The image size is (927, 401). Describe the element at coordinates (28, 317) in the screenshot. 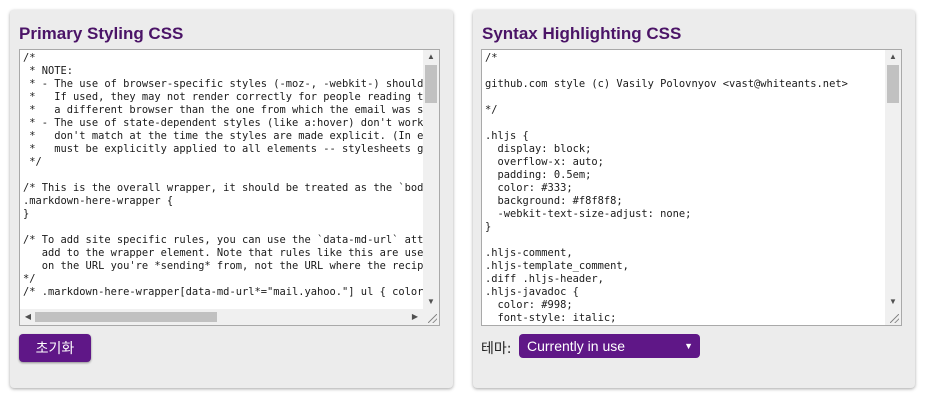

I see `scroll-left-icon: ◀` at that location.